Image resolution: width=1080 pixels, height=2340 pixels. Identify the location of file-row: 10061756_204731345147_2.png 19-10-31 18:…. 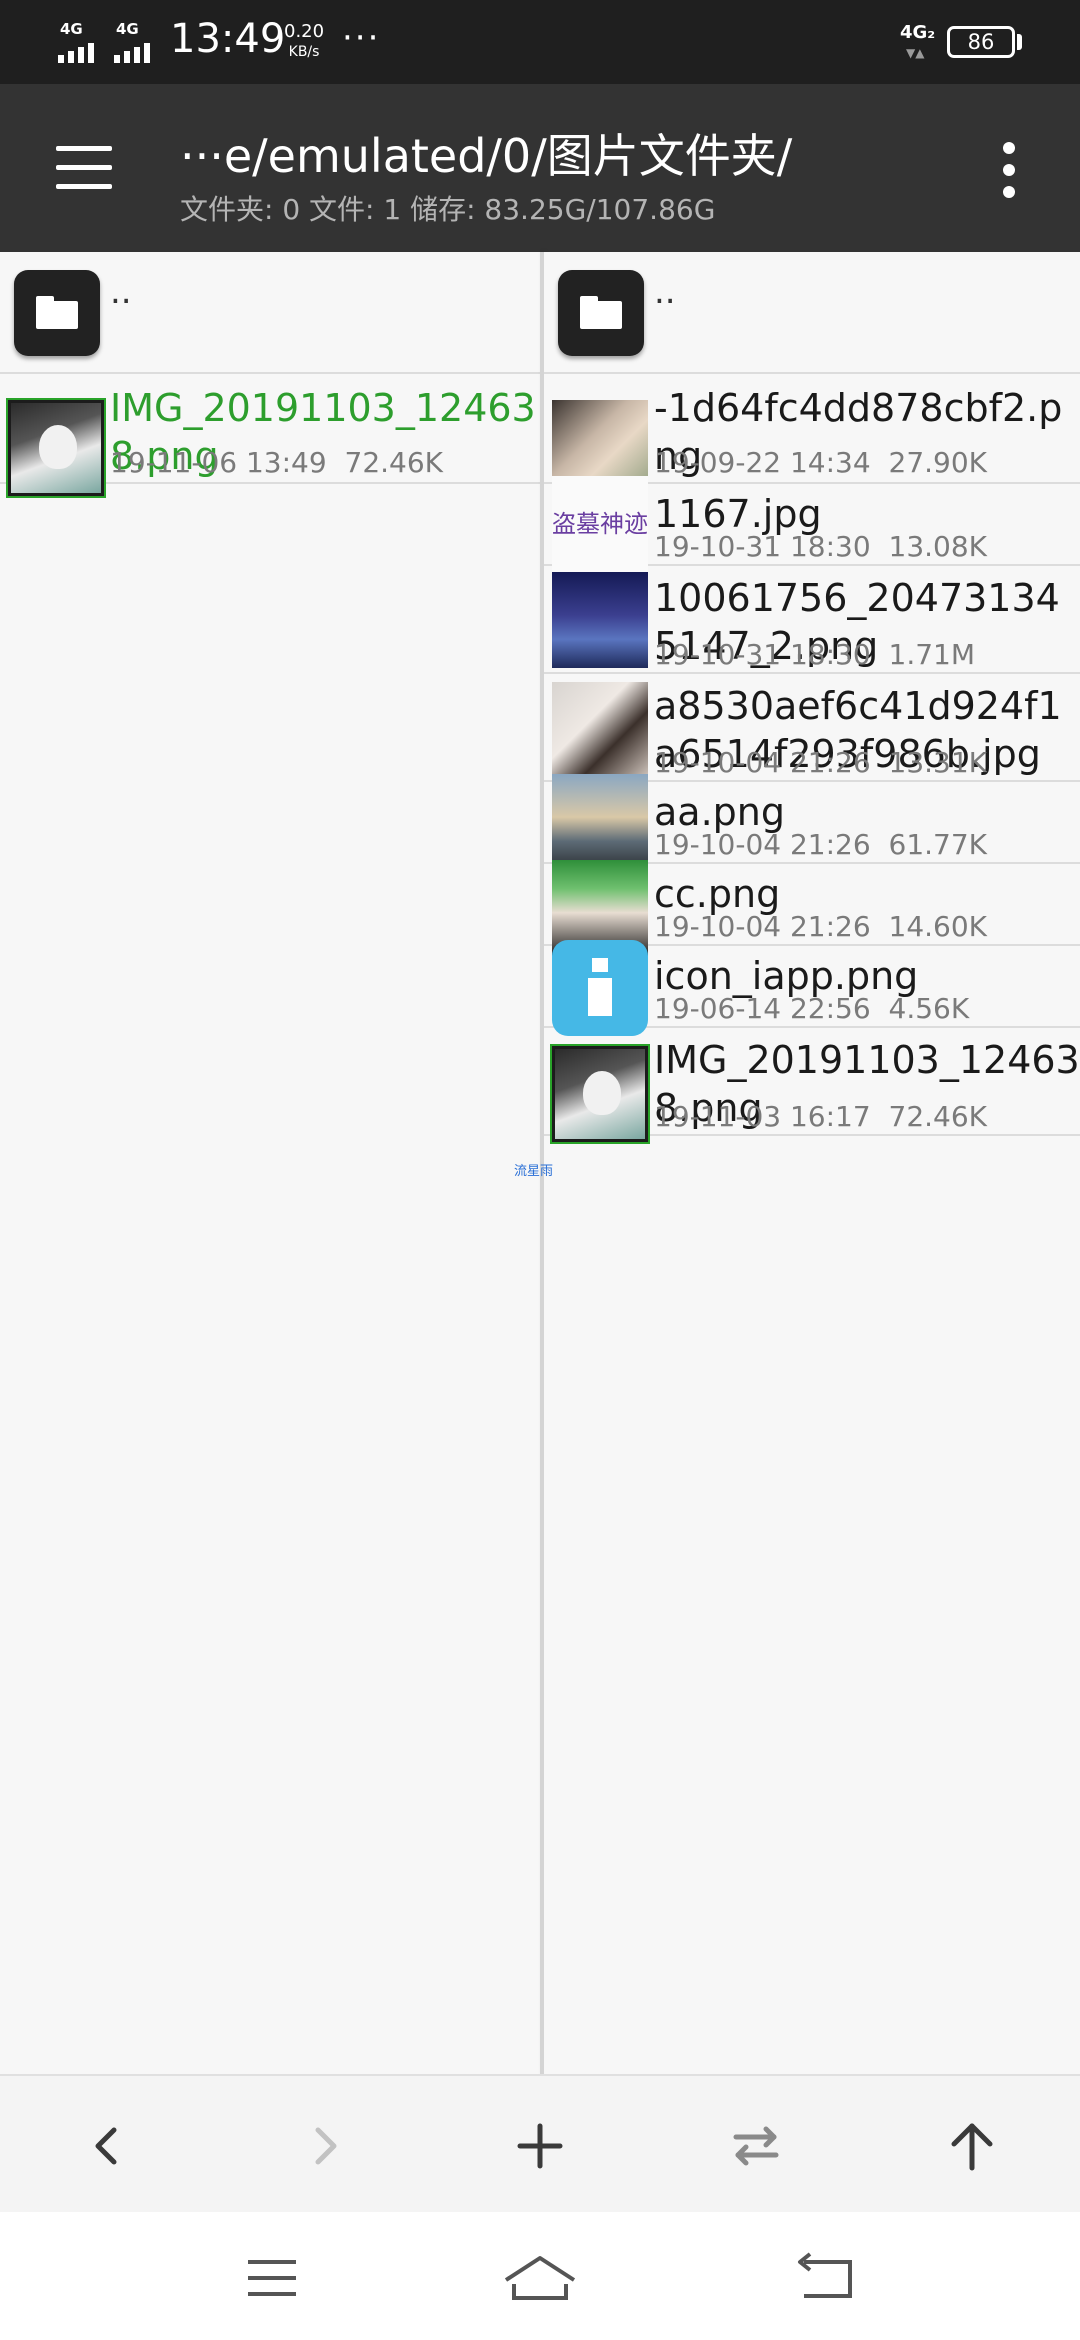
(812, 620).